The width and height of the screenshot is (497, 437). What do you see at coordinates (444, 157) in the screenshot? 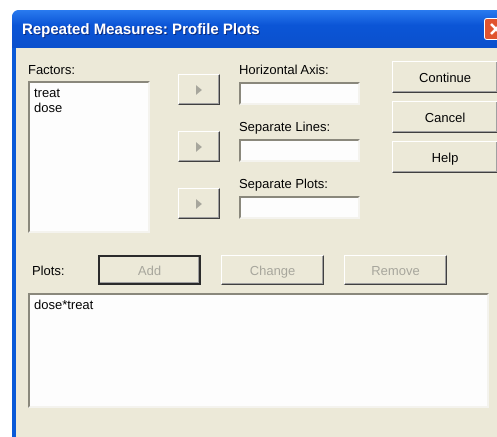
I see `dialog-button: Help` at bounding box center [444, 157].